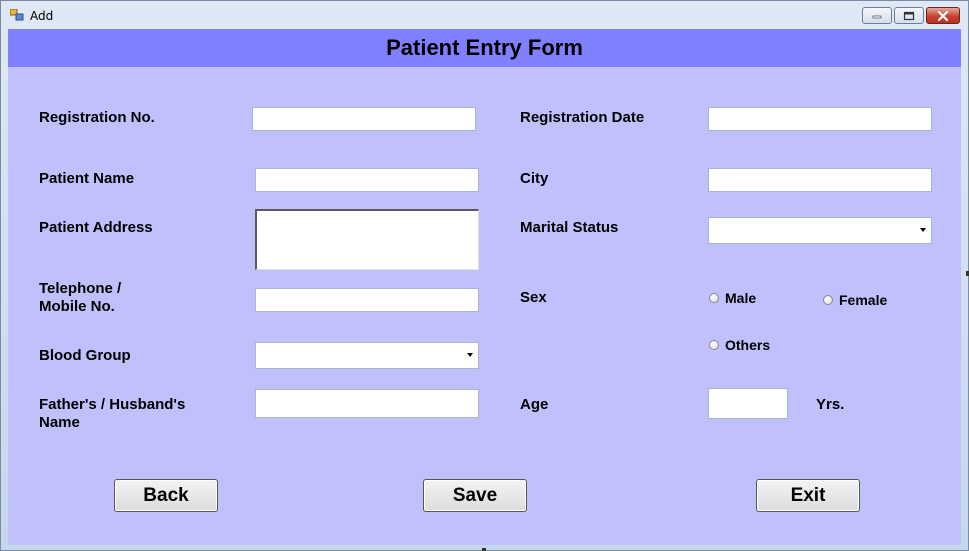 The width and height of the screenshot is (969, 551). I want to click on sex-radio-female: Female, so click(855, 300).